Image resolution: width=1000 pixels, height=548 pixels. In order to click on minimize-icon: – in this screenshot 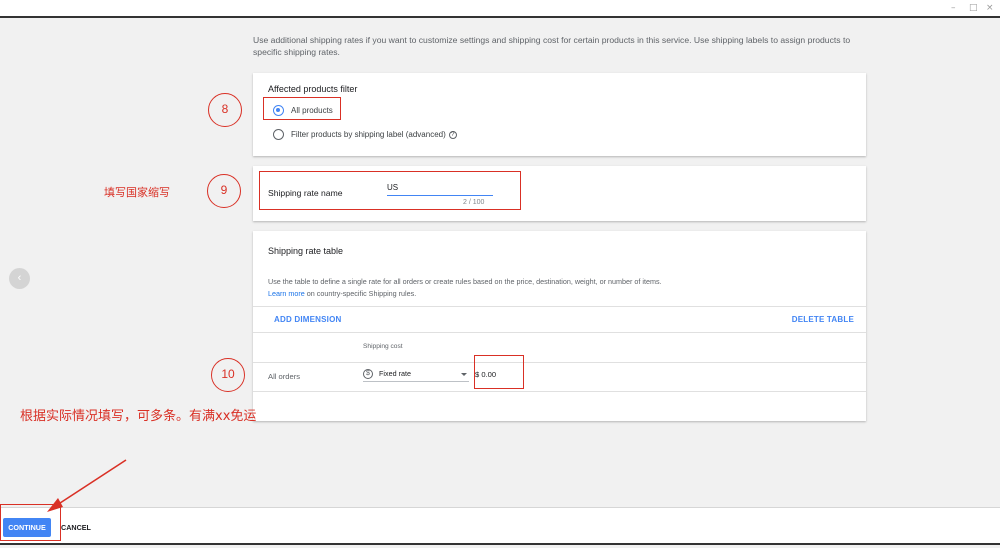, I will do `click(953, 8)`.